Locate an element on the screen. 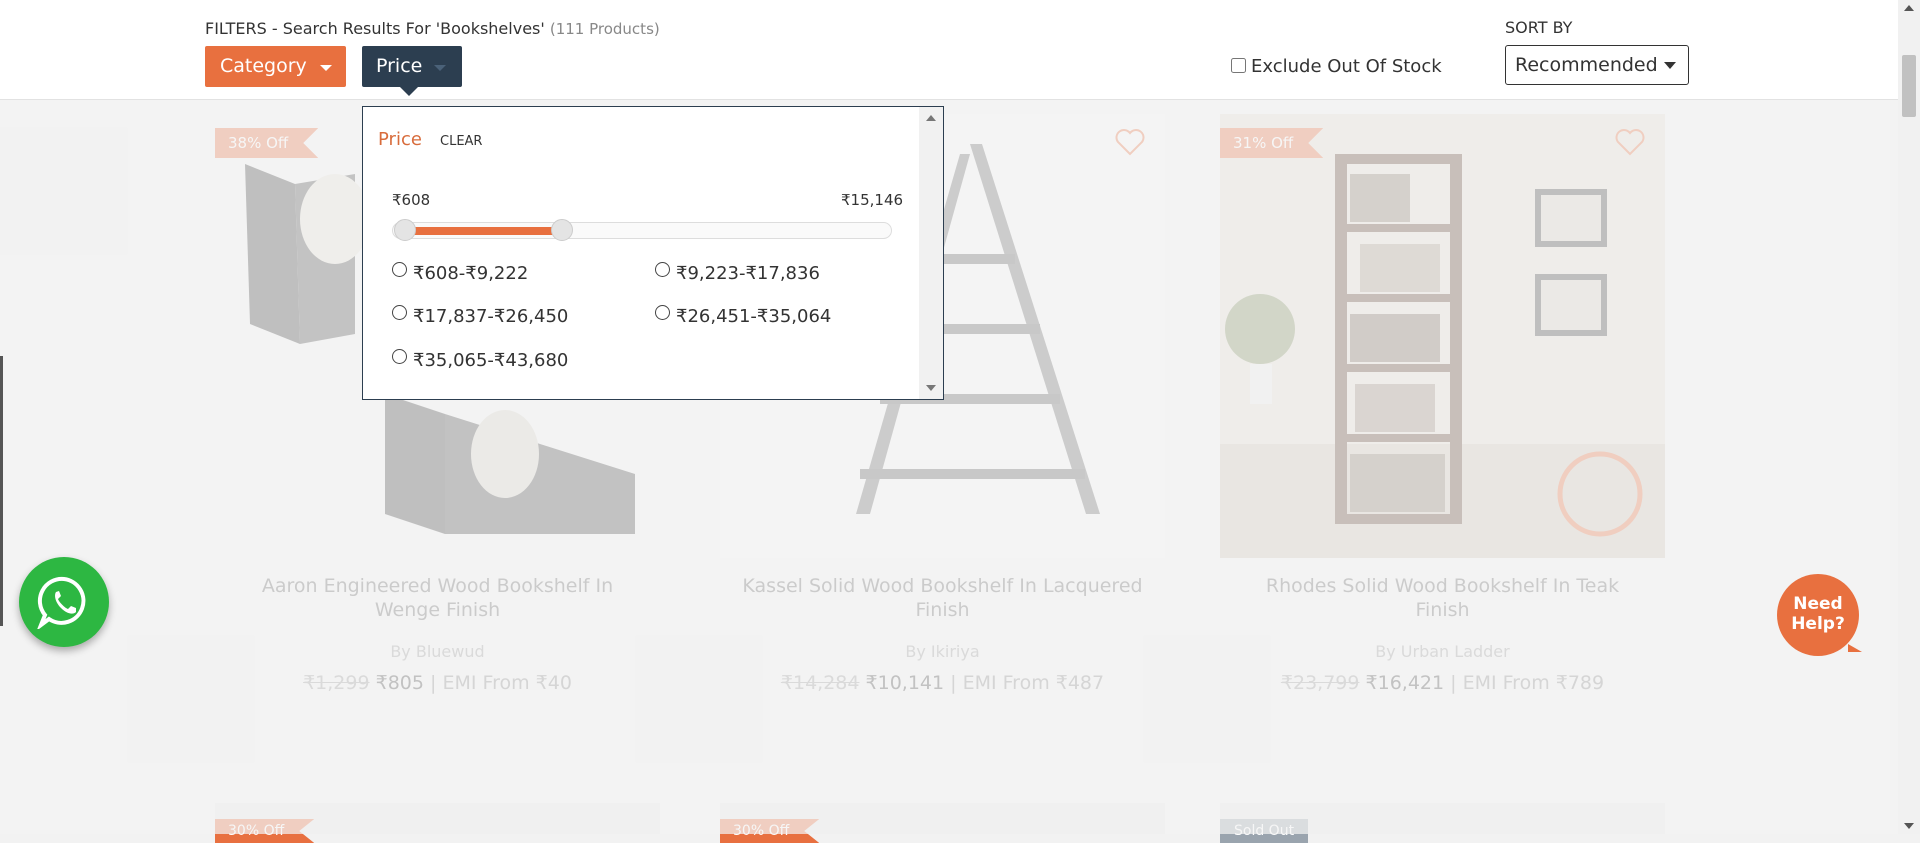  product-mrp: ₹14,284 is located at coordinates (820, 683).